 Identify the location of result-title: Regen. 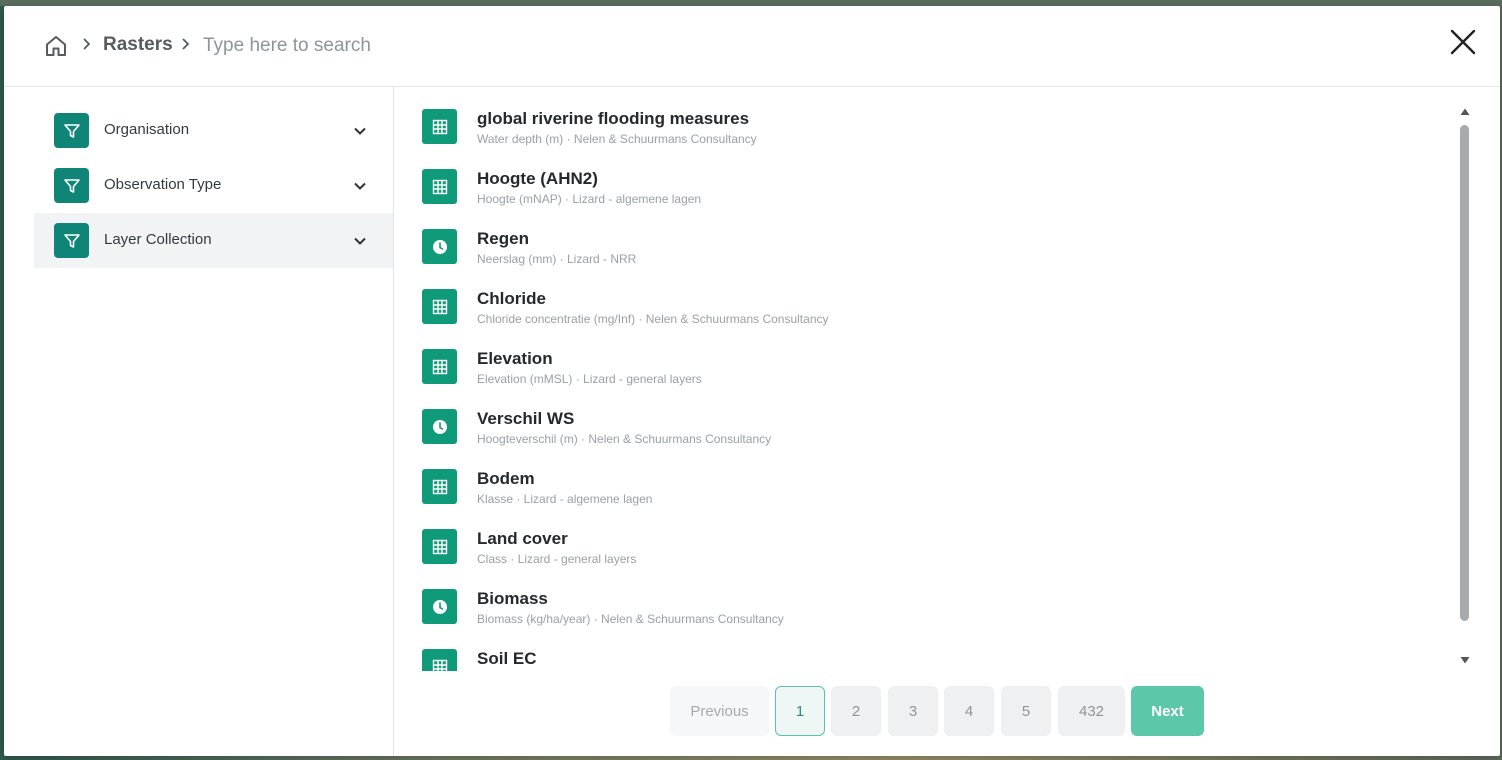
(503, 238).